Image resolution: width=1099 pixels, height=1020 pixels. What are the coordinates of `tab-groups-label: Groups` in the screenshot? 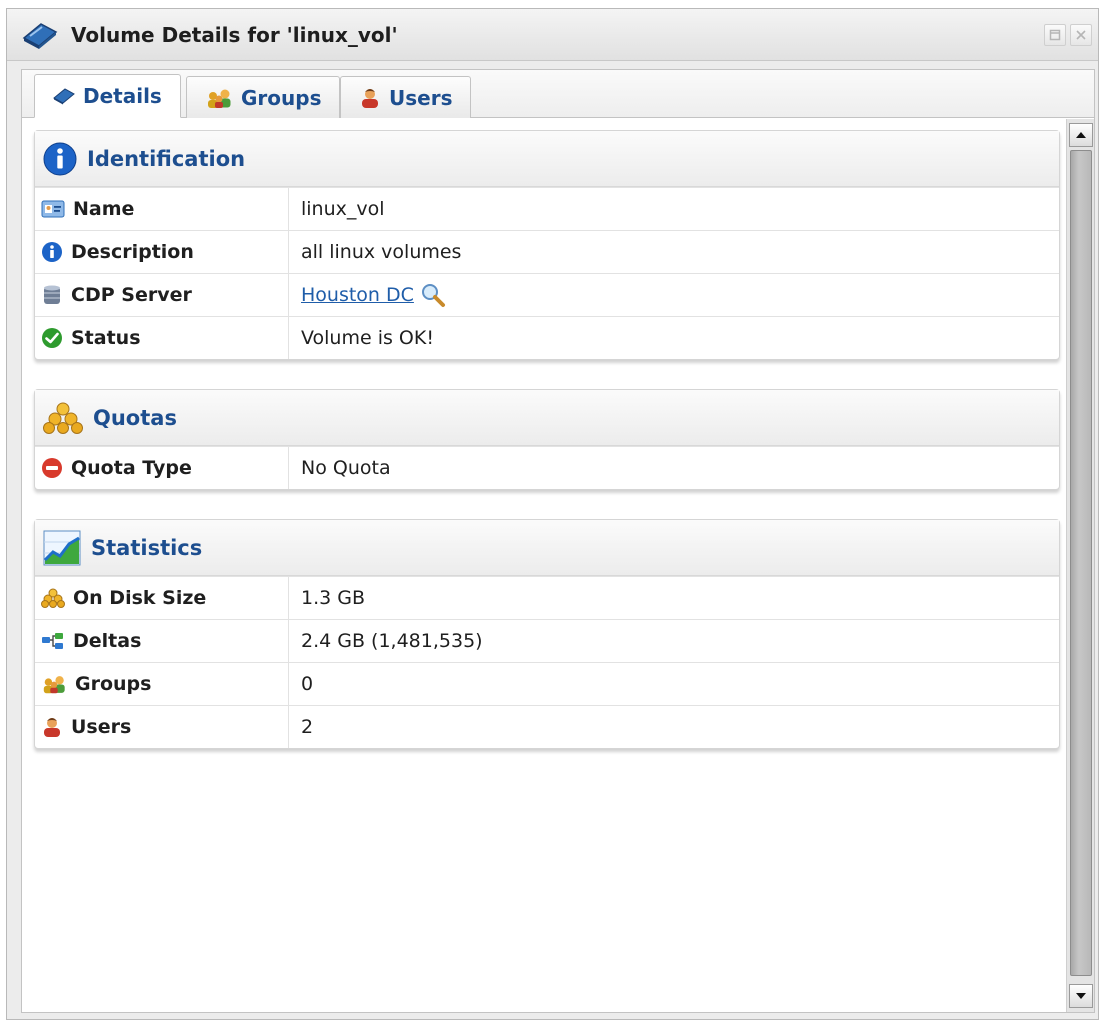 It's located at (281, 97).